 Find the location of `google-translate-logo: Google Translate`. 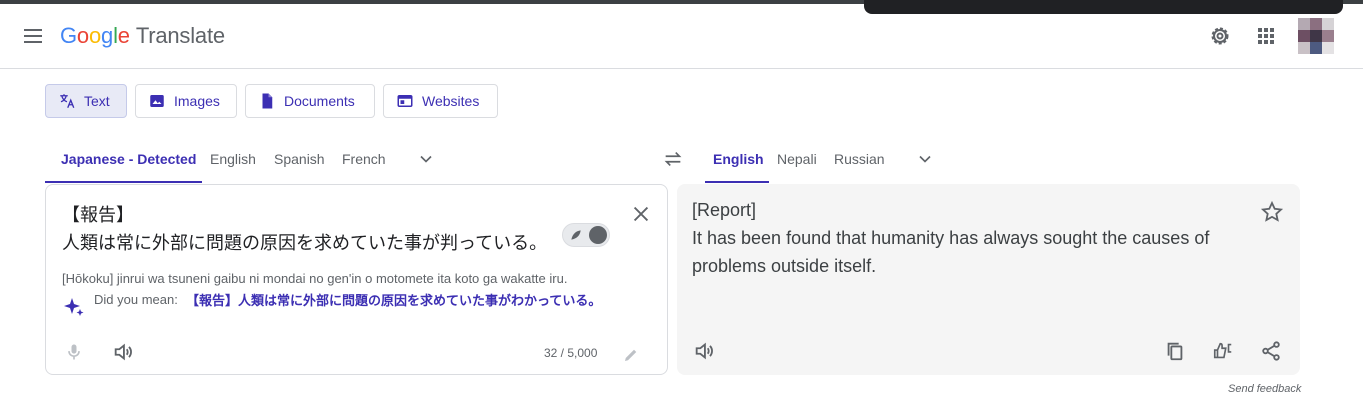

google-translate-logo: Google Translate is located at coordinates (142, 36).